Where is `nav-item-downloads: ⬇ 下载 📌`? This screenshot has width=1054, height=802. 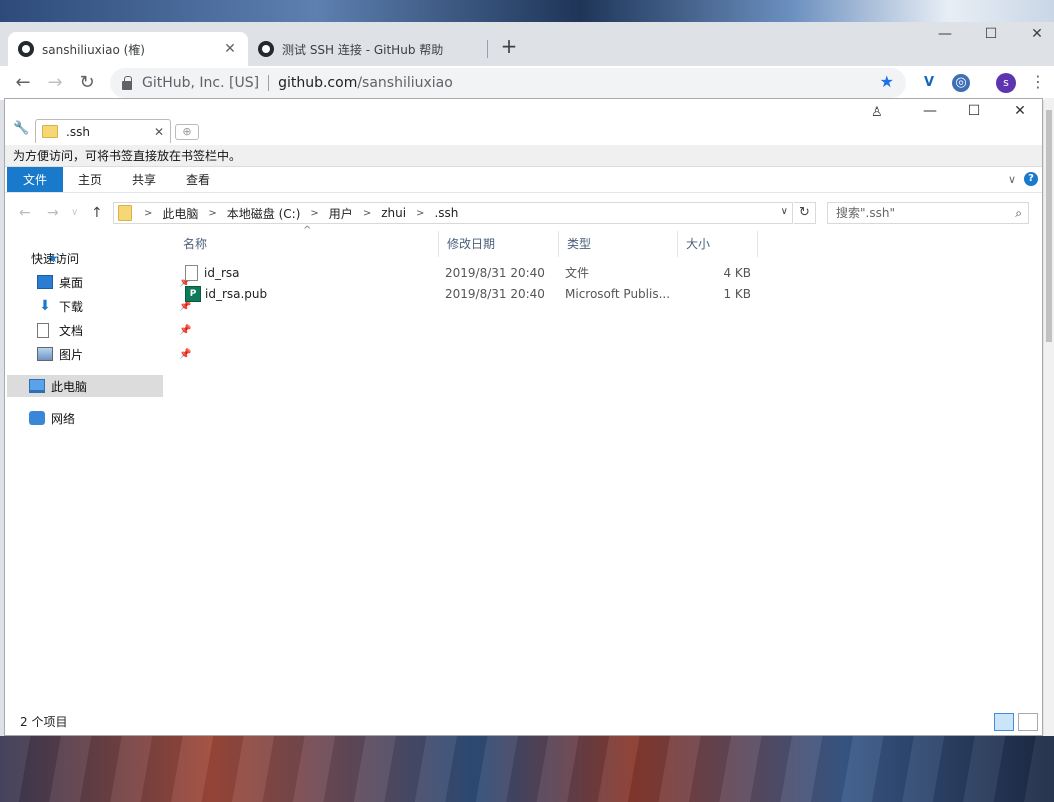 nav-item-downloads: ⬇ 下载 📌 is located at coordinates (114, 306).